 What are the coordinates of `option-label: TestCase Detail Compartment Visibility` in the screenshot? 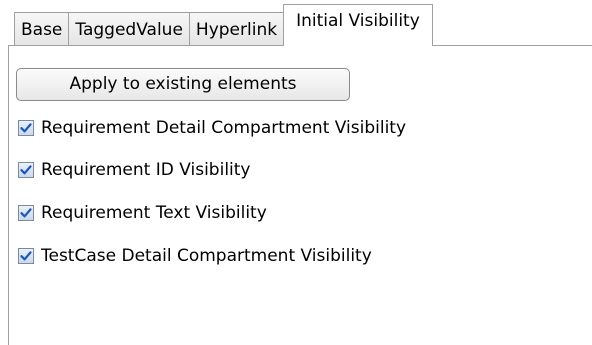 It's located at (206, 256).